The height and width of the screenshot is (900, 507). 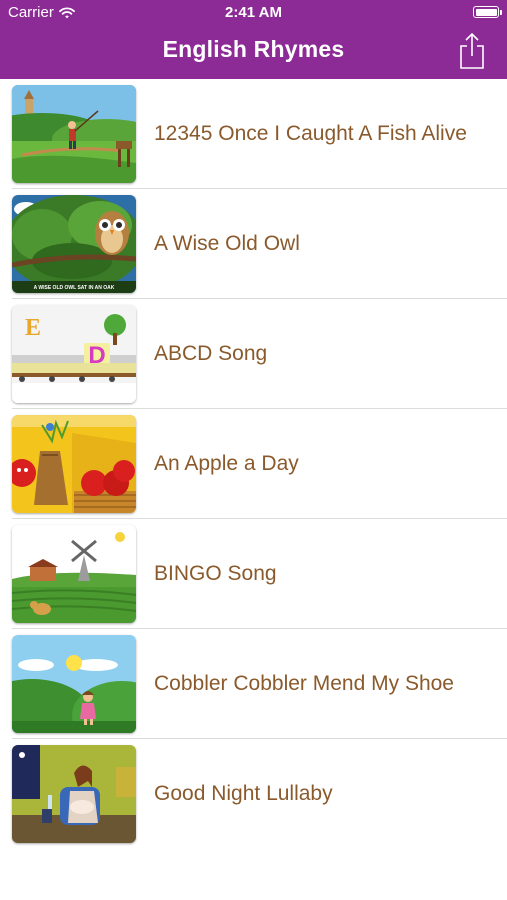 What do you see at coordinates (74, 684) in the screenshot?
I see `girl-in-meadow-thumbnail` at bounding box center [74, 684].